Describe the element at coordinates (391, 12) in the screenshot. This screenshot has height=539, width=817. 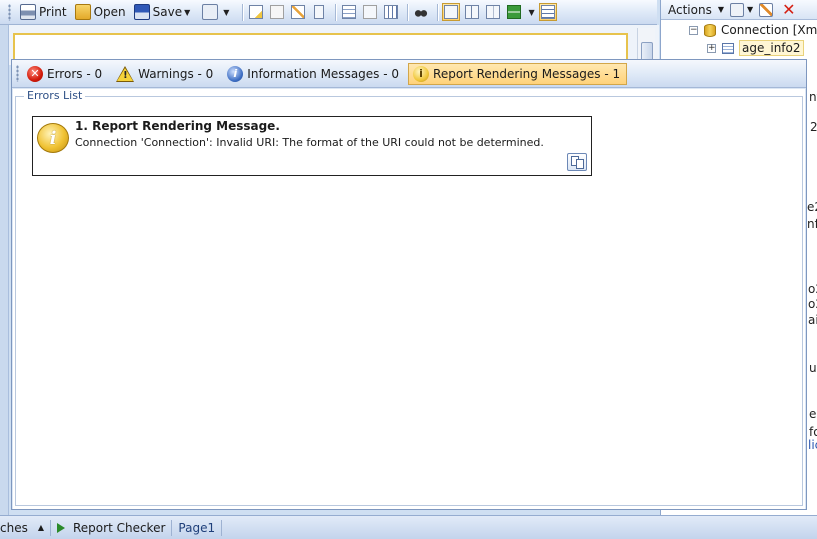
I see `columns-button` at that location.